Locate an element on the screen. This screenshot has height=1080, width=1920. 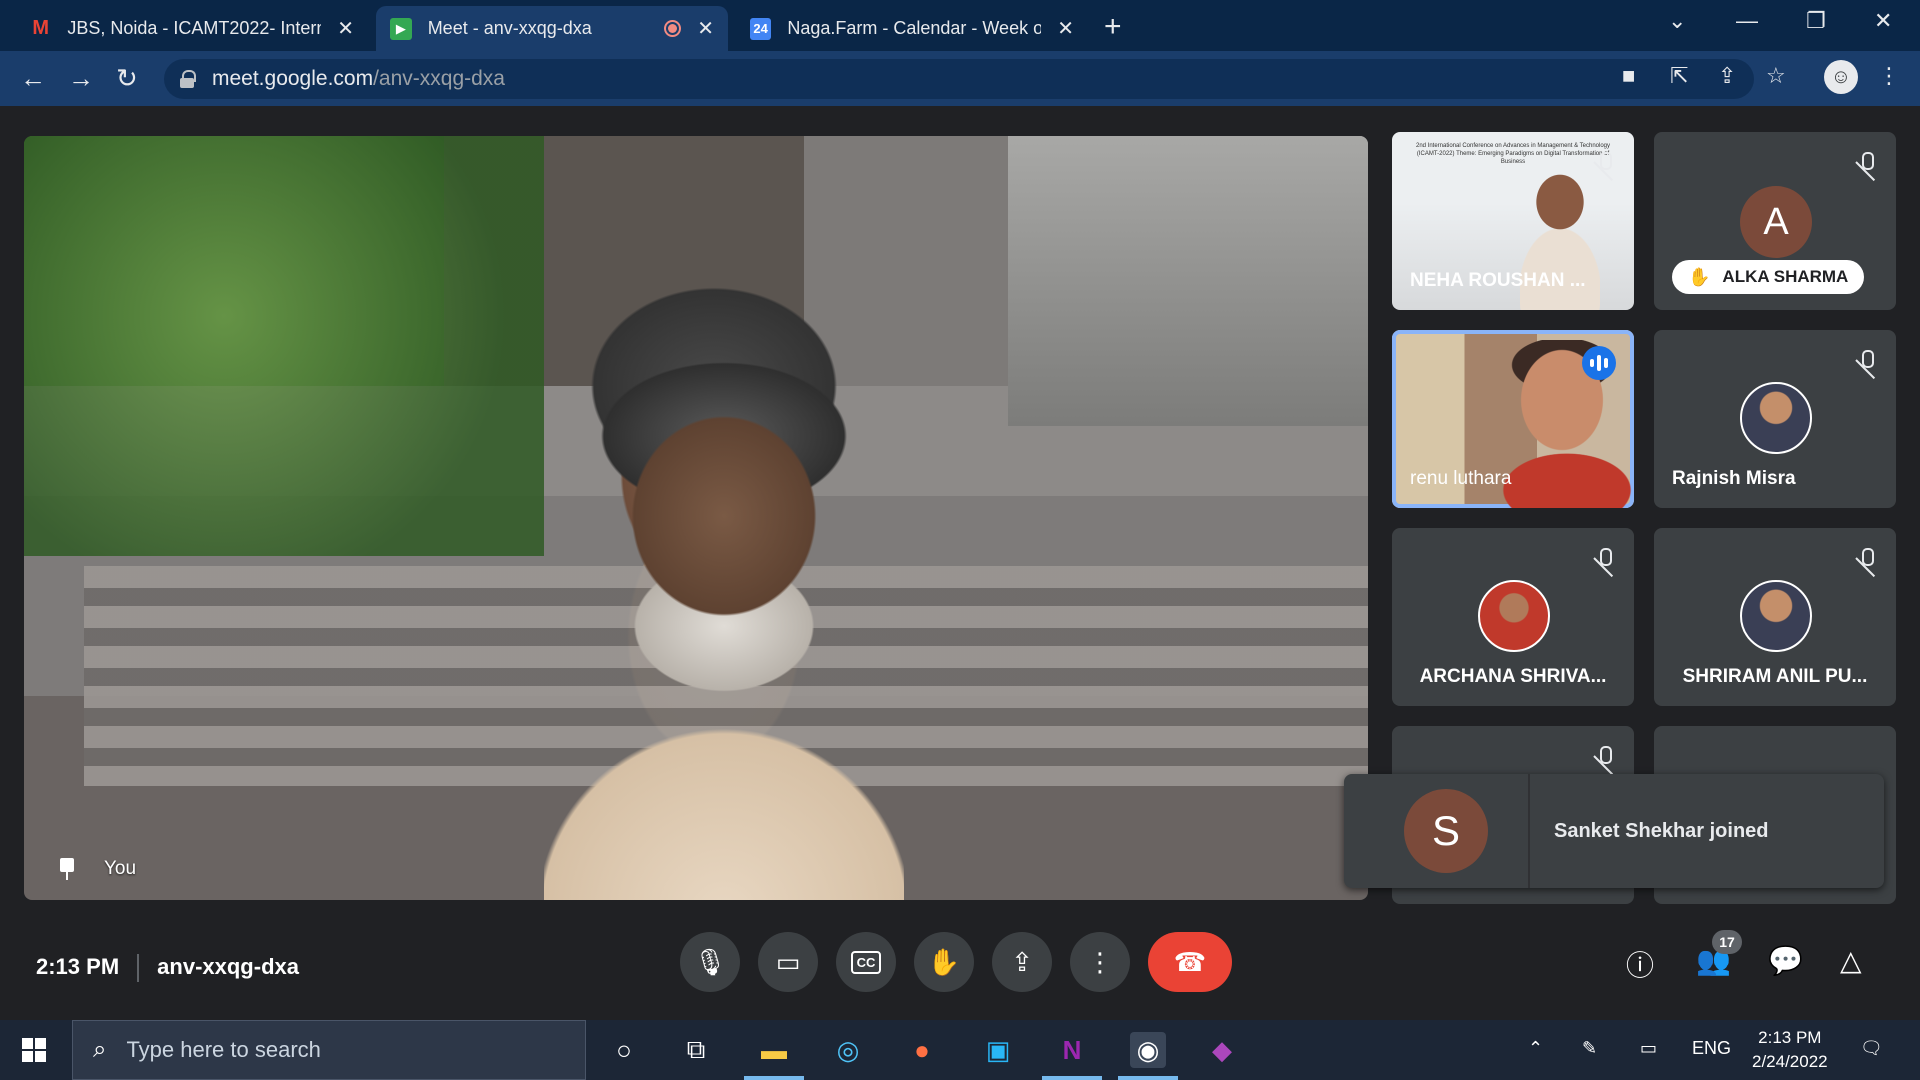
search-placeholder: Type here to search is located at coordinates (223, 1049).